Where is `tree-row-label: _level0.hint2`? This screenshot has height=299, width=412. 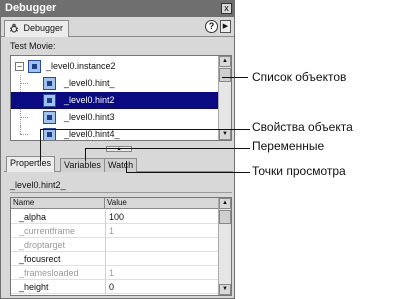 tree-row-label: _level0.hint2 is located at coordinates (89, 100).